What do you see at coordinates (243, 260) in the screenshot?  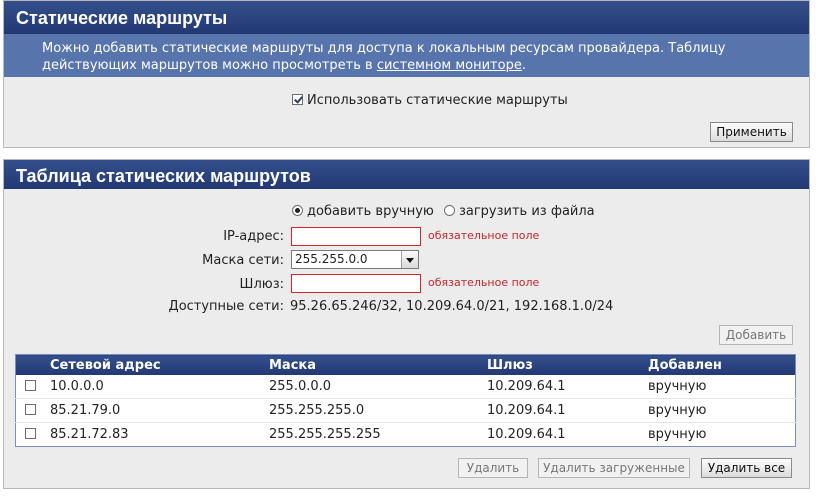 I see `netmask-label: Маска сети:` at bounding box center [243, 260].